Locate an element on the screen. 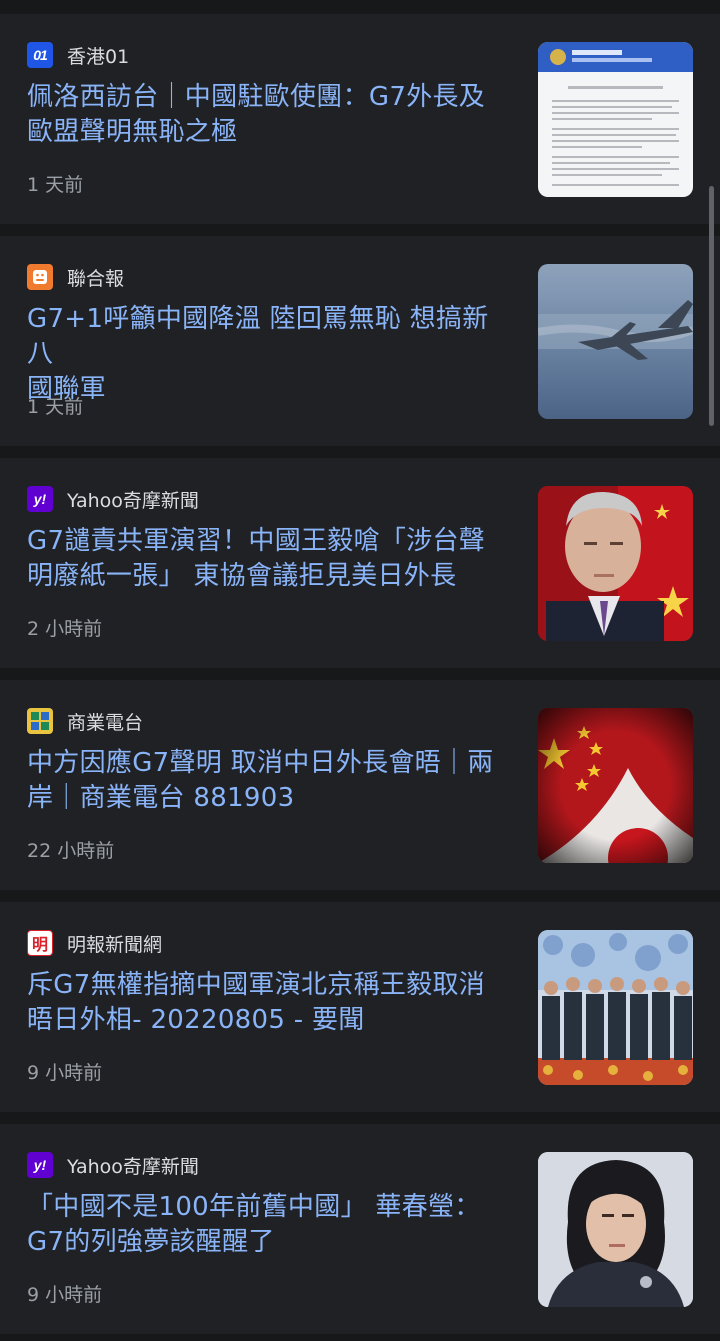 The height and width of the screenshot is (1341, 720). headline-line: 「中國不是100年前舊中國」 華春瑩： is located at coordinates (254, 1207).